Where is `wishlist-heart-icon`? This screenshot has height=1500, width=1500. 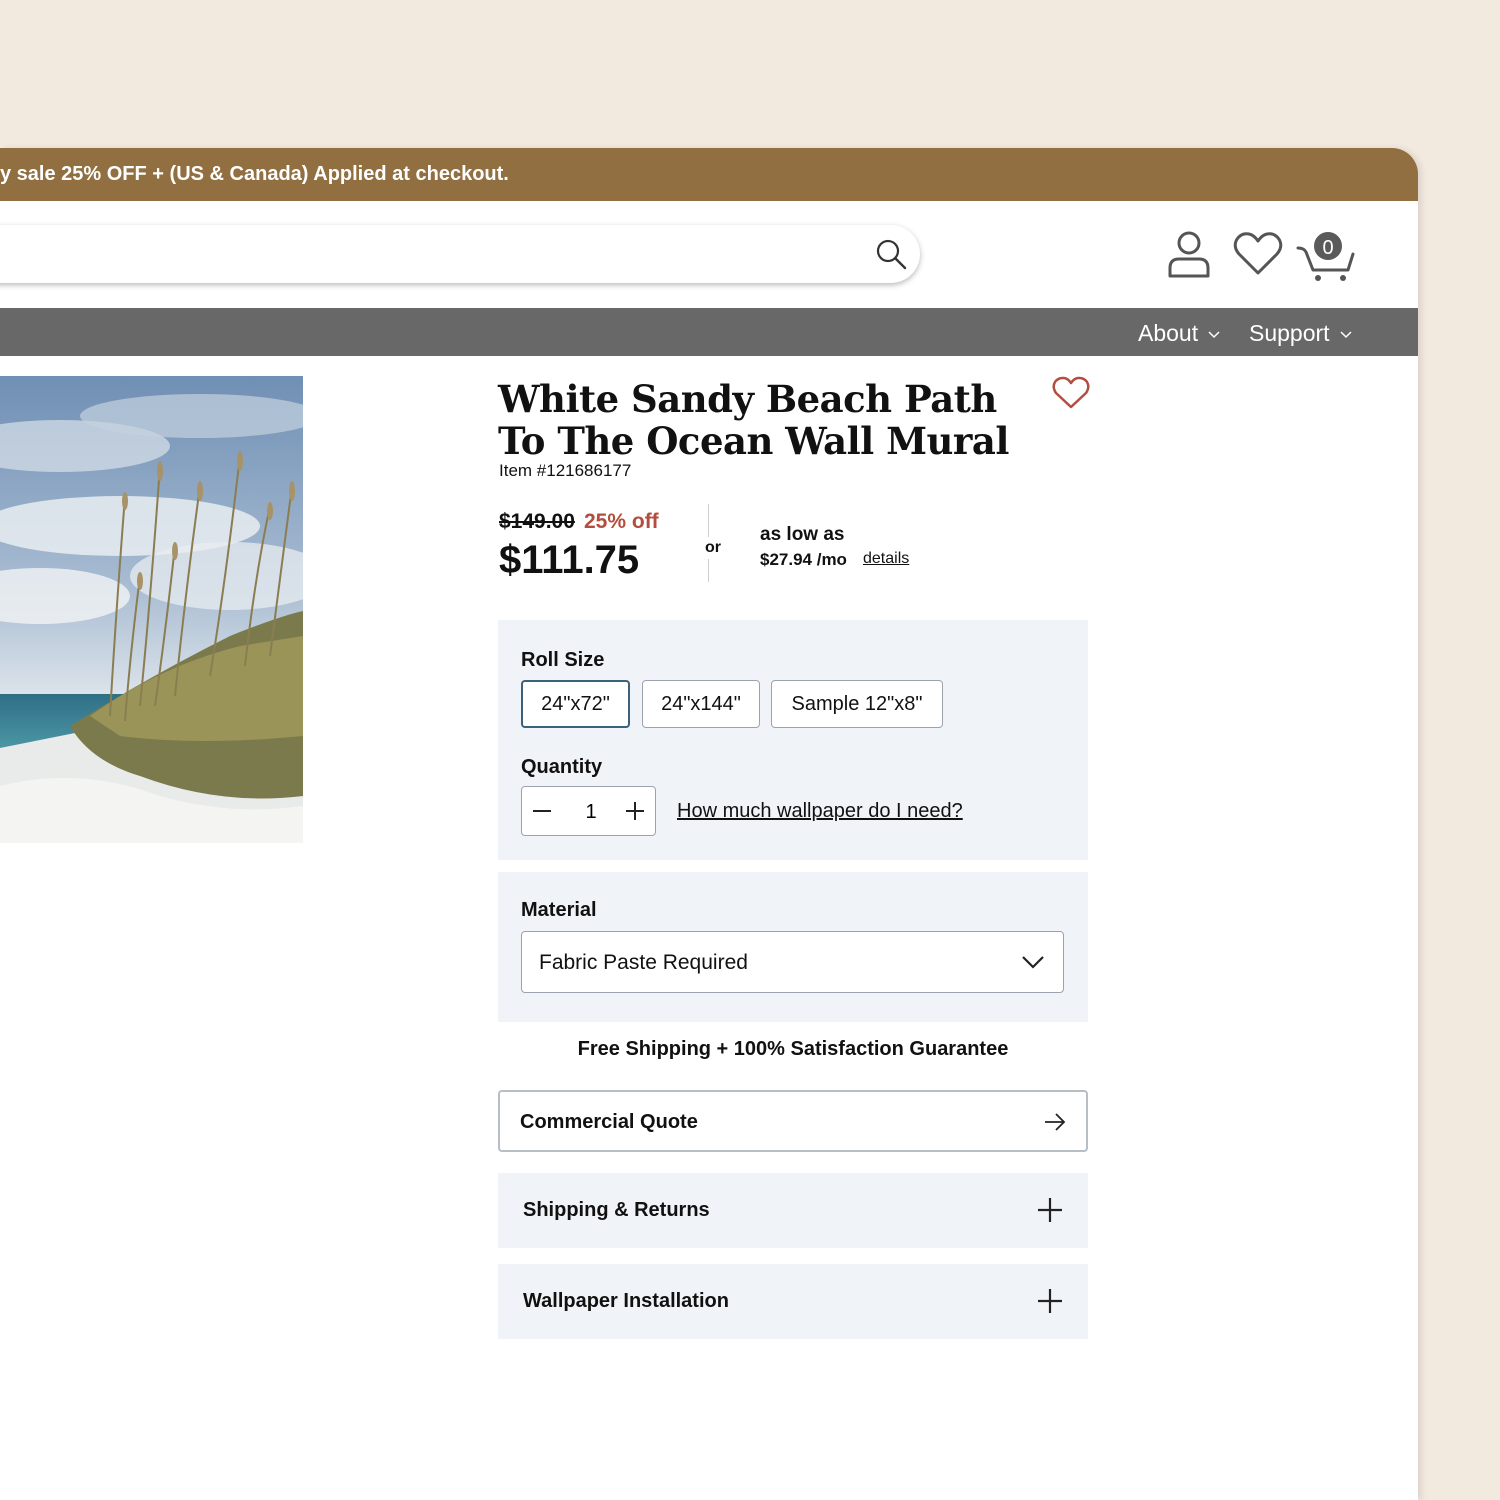
wishlist-heart-icon is located at coordinates (1258, 254).